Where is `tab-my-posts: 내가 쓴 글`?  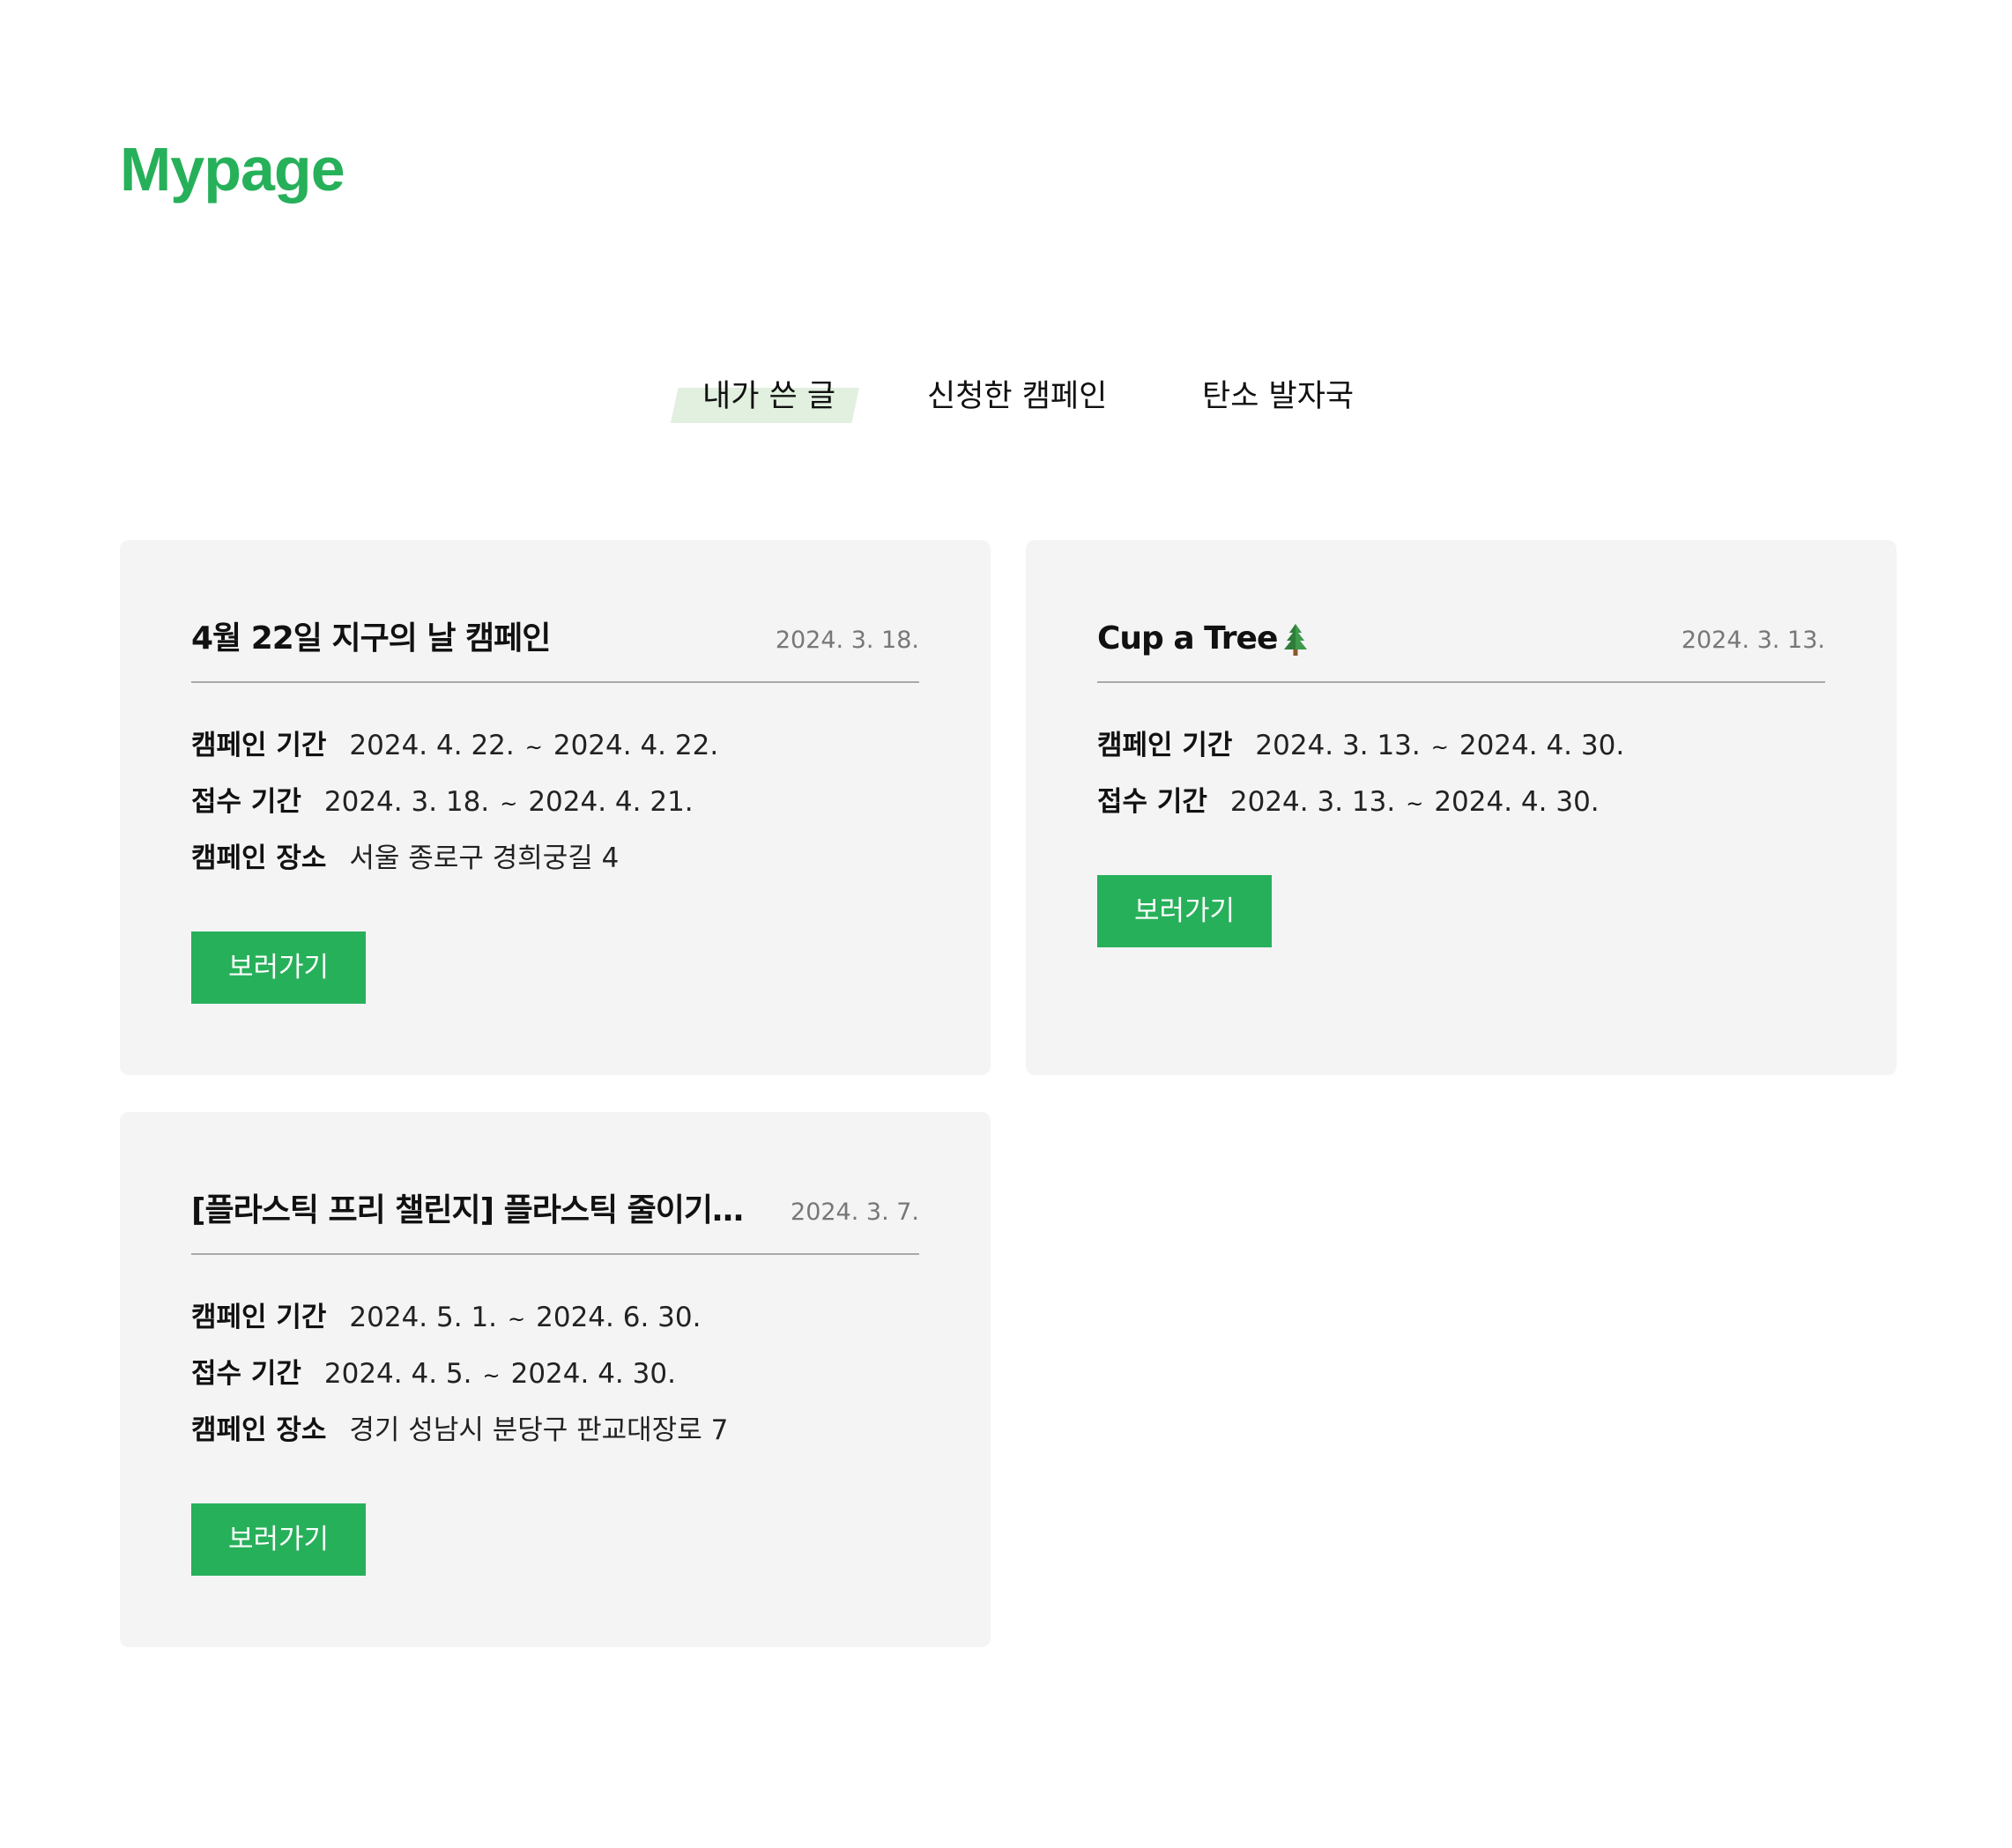
tab-my-posts: 내가 쓴 글 is located at coordinates (769, 396).